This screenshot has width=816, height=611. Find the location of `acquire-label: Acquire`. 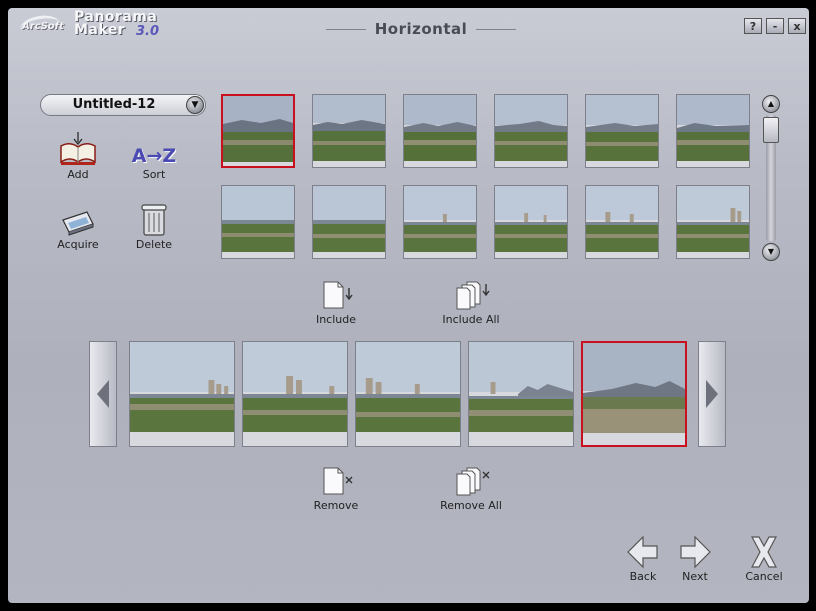

acquire-label: Acquire is located at coordinates (78, 244).